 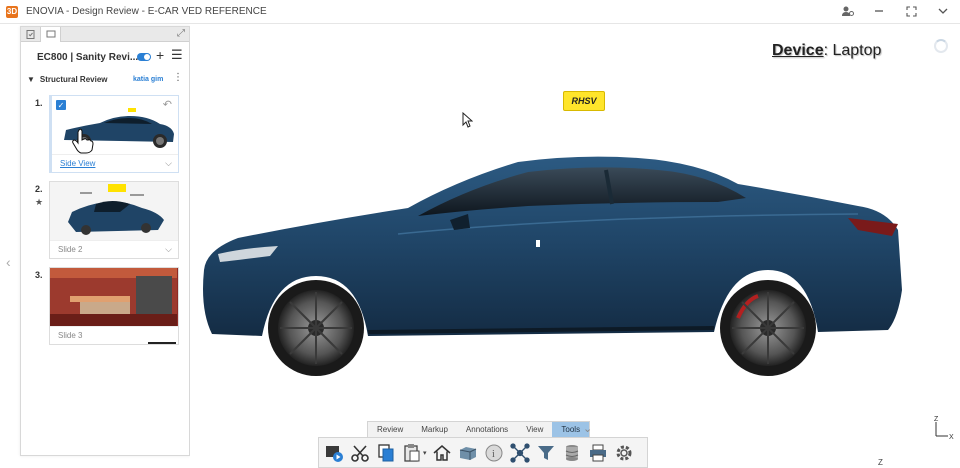 I want to click on print-icon, so click(x=598, y=453).